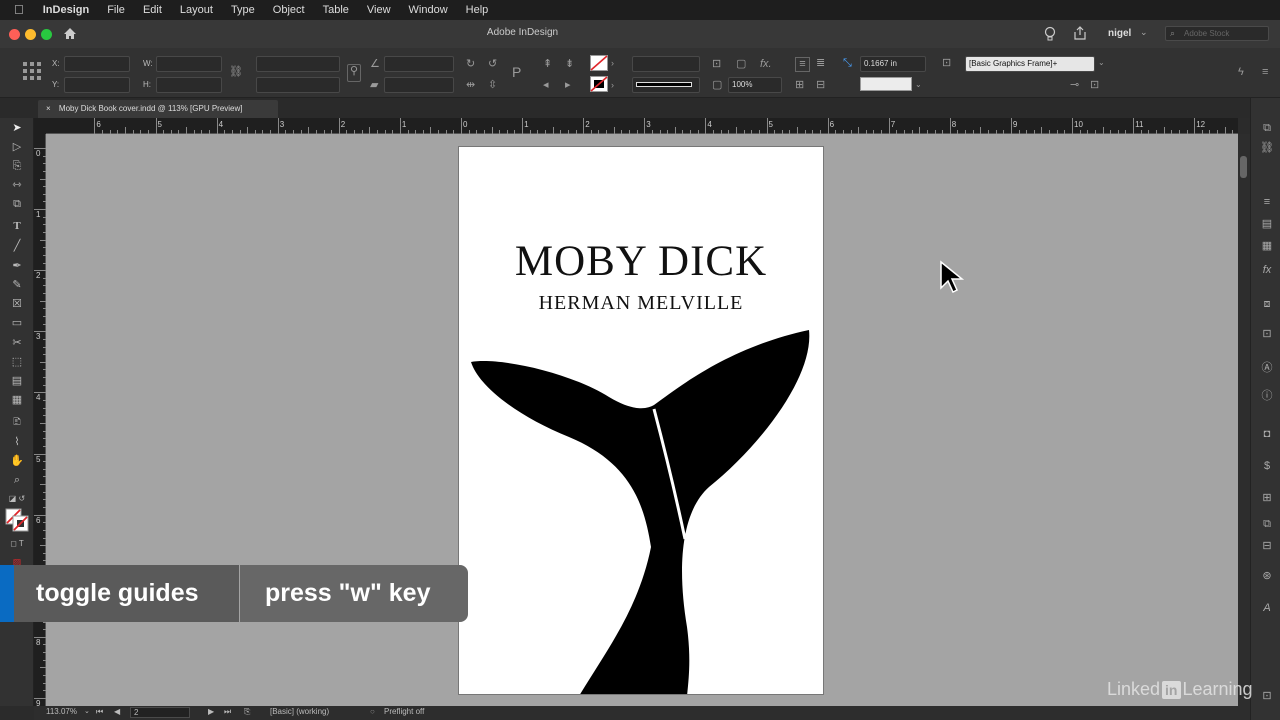 This screenshot has height=720, width=1280. Describe the element at coordinates (802, 64) in the screenshot. I see `align-left-icon: ≡` at that location.